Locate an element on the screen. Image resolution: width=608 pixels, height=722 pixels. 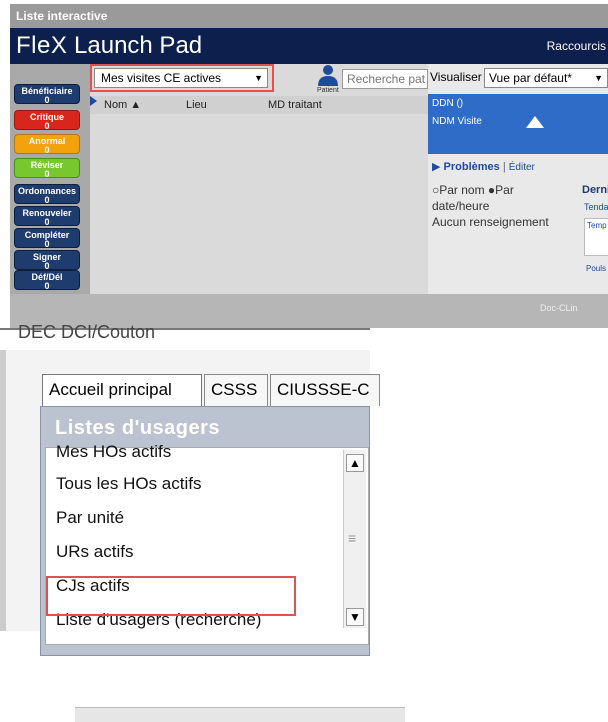
editer-link: Éditer is located at coordinates (522, 167).